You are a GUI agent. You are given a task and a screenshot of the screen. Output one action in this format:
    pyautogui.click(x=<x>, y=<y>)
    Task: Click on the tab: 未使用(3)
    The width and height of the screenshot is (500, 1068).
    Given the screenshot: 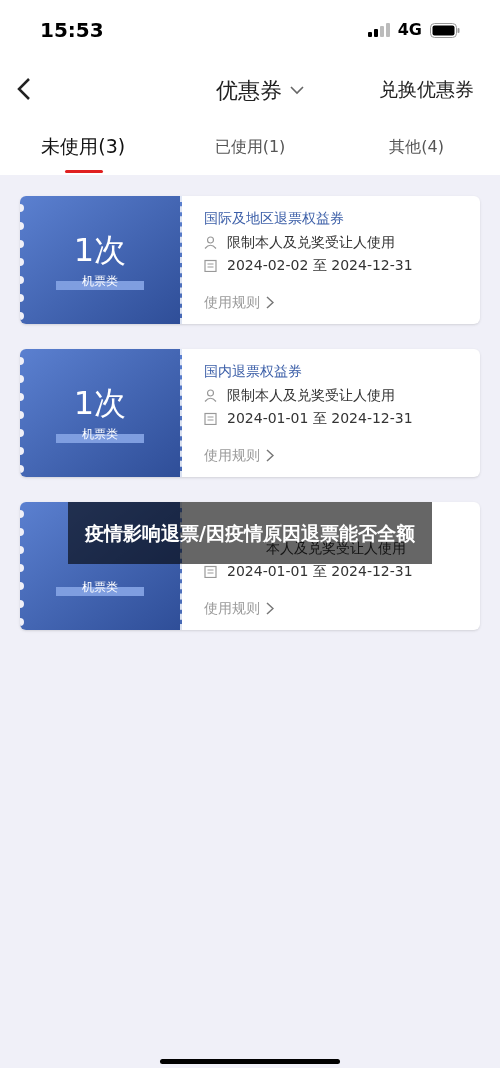 What is the action you would take?
    pyautogui.click(x=83, y=146)
    